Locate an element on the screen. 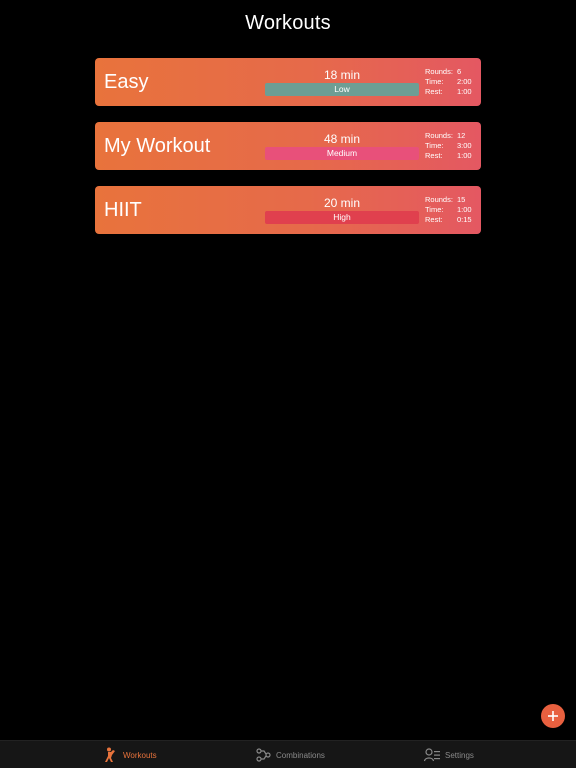 This screenshot has width=576, height=768. boxer-icon is located at coordinates (111, 755).